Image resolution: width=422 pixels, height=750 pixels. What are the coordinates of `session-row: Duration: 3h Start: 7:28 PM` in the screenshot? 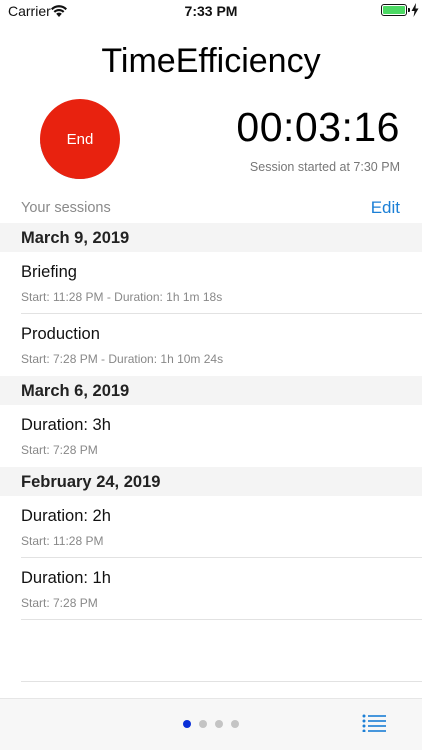 It's located at (211, 436).